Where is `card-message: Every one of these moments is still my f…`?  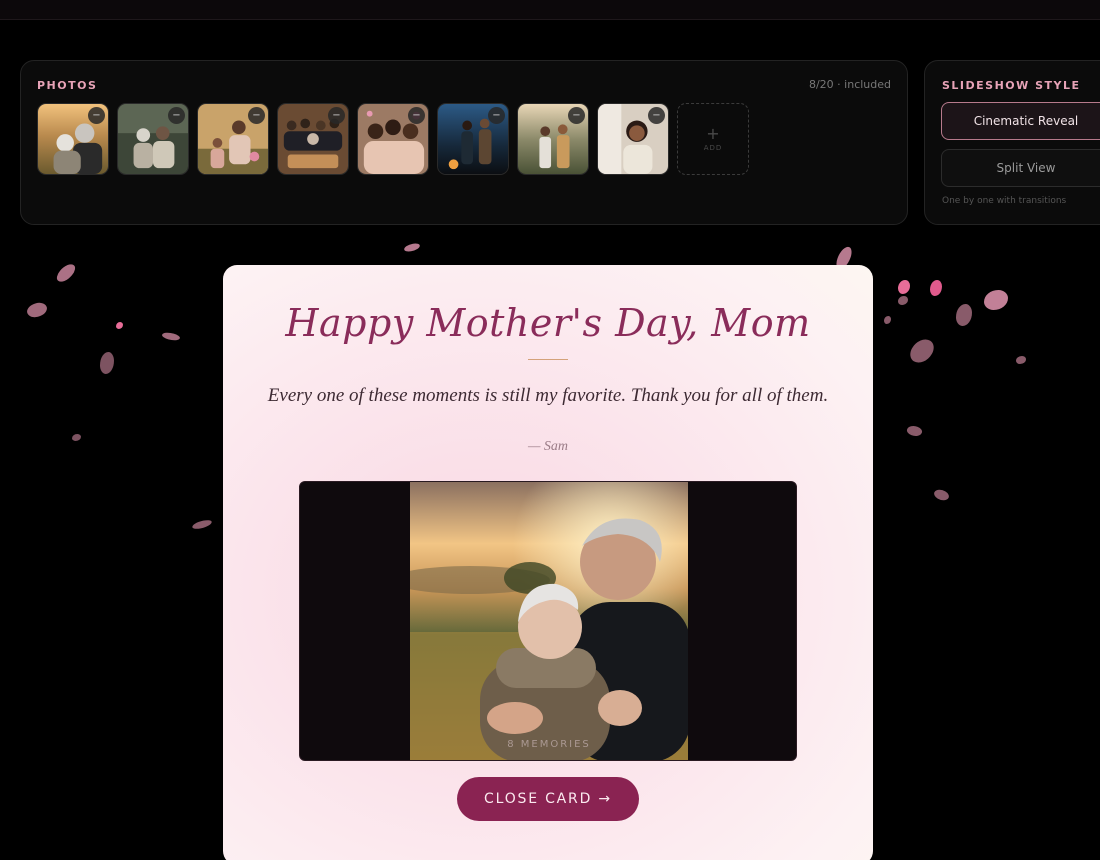
card-message: Every one of these moments is still my f… is located at coordinates (548, 395).